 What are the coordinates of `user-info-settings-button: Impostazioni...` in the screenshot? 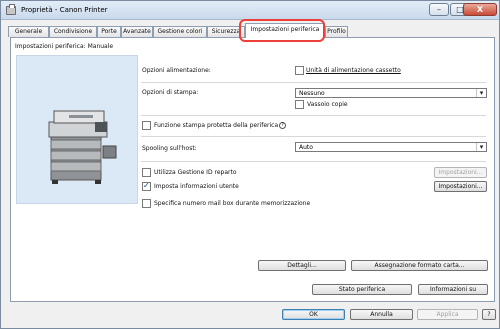 It's located at (460, 186).